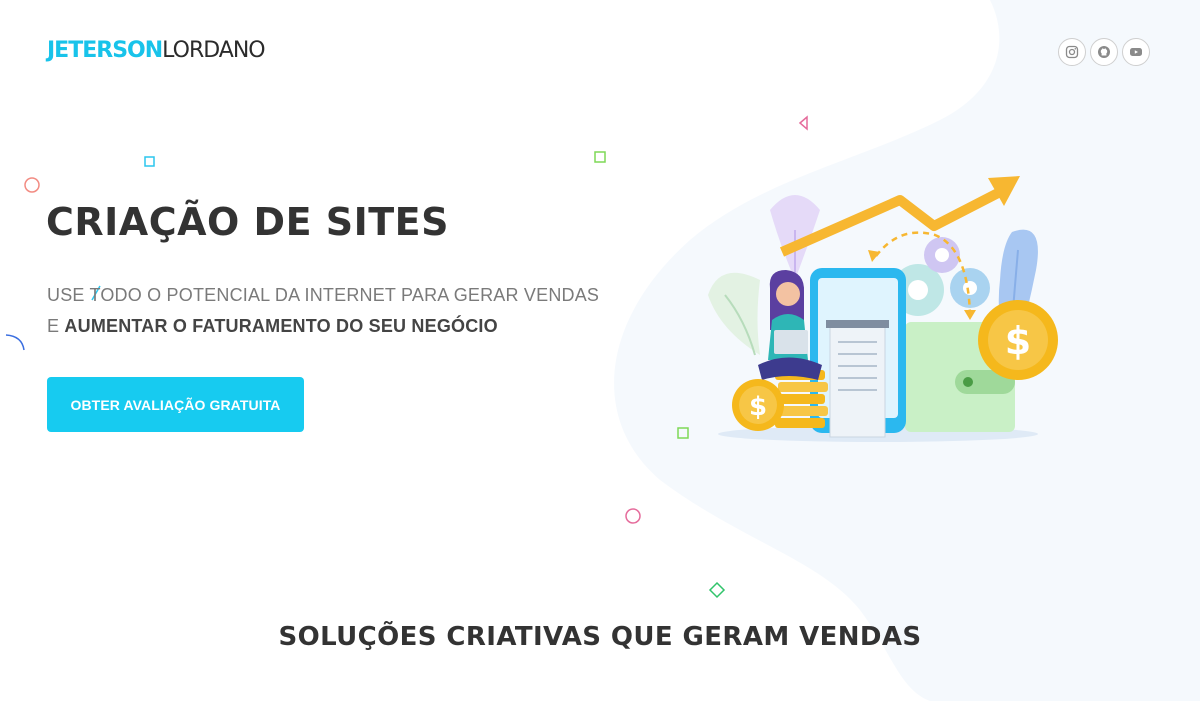 The image size is (1200, 701). I want to click on instagram-link, so click(1072, 52).